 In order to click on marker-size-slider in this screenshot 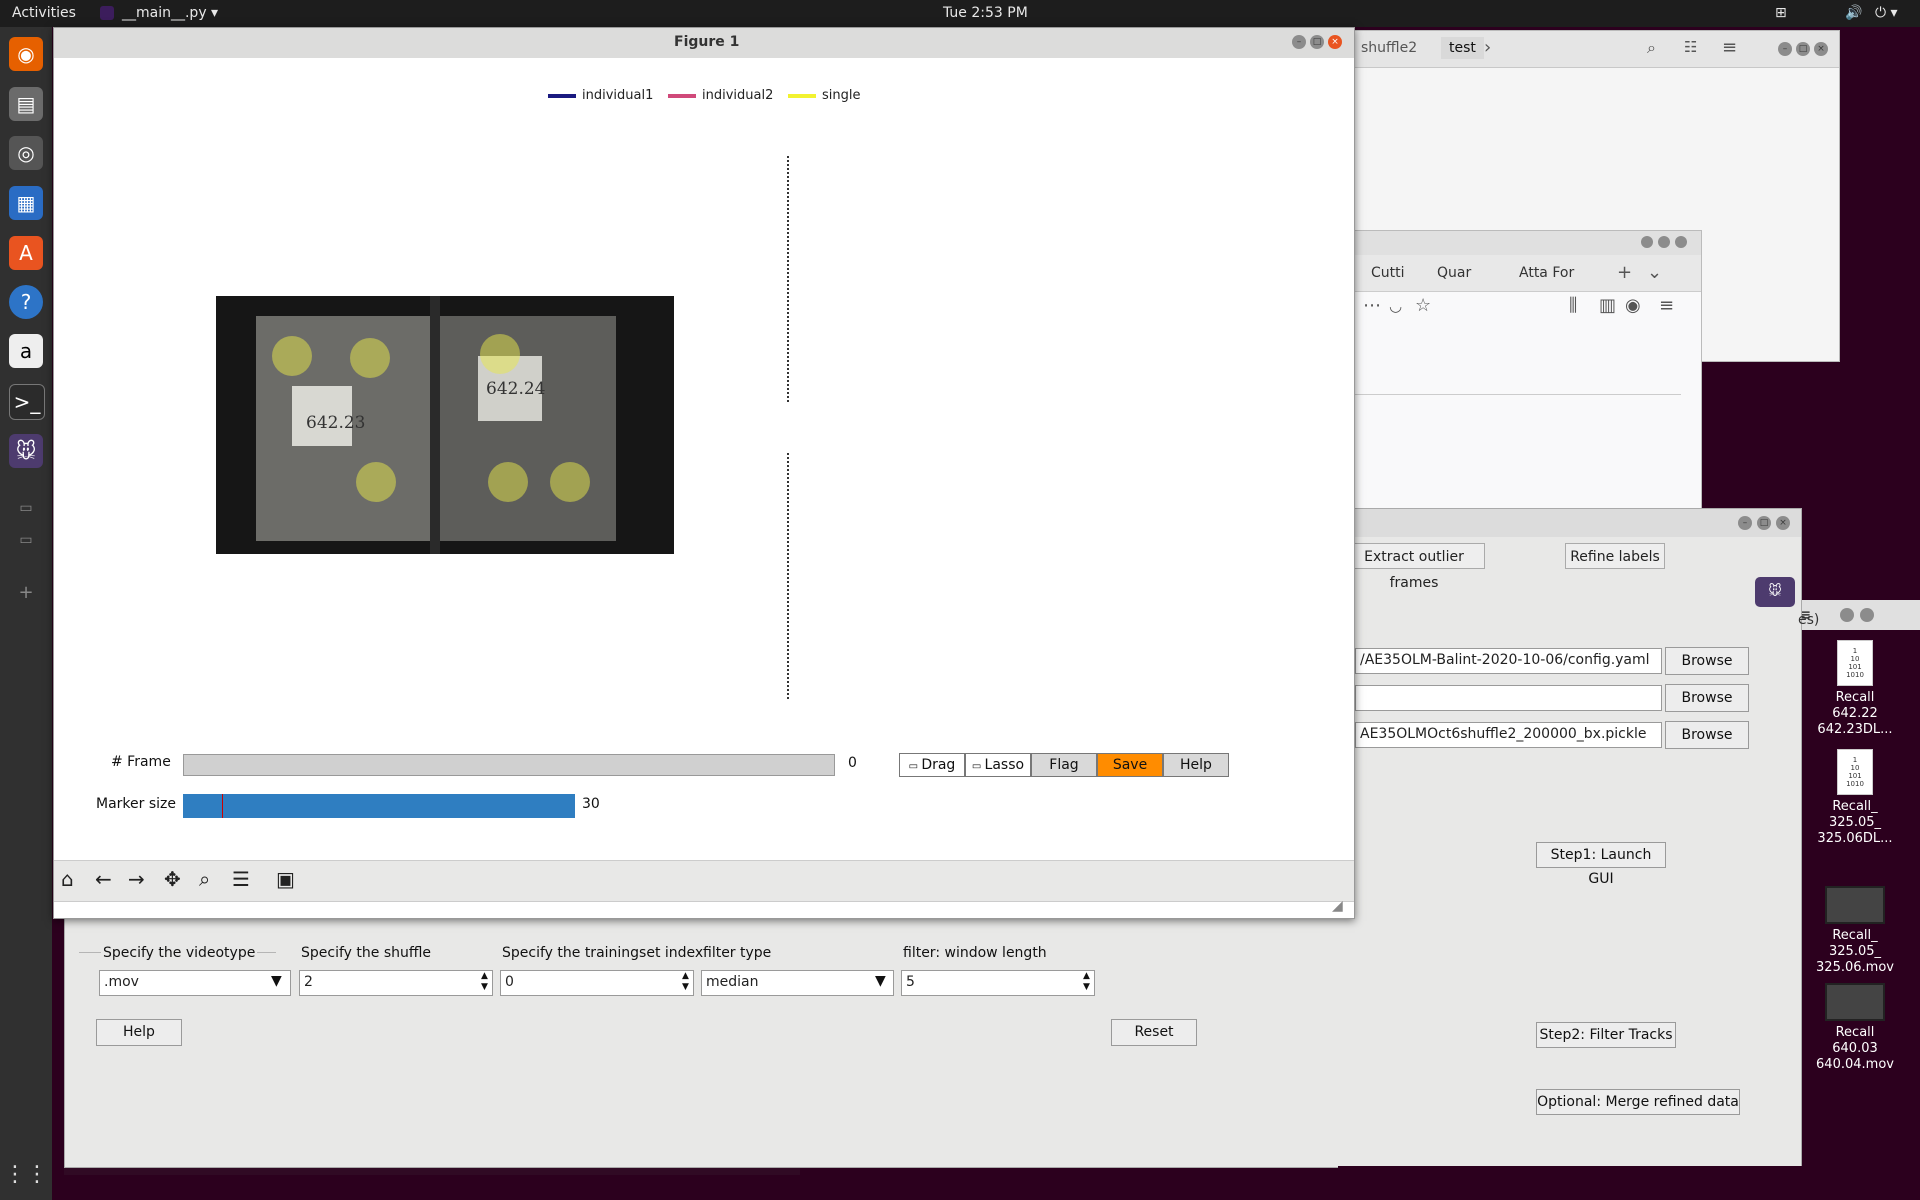, I will do `click(379, 806)`.